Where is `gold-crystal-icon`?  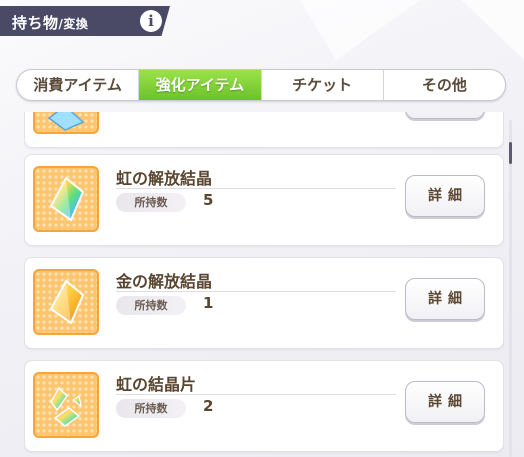 gold-crystal-icon is located at coordinates (66, 302).